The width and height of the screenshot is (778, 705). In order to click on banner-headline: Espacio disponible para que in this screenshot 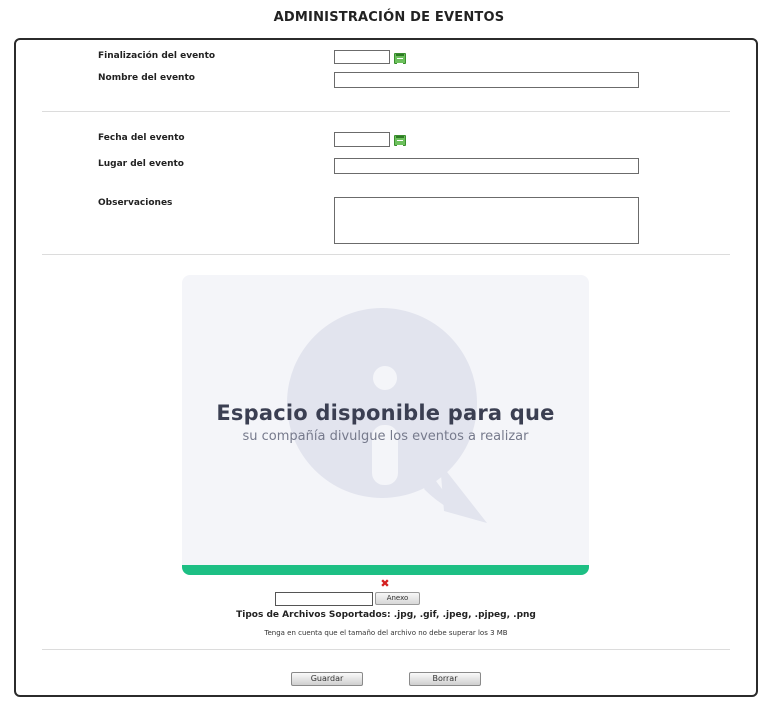, I will do `click(385, 413)`.